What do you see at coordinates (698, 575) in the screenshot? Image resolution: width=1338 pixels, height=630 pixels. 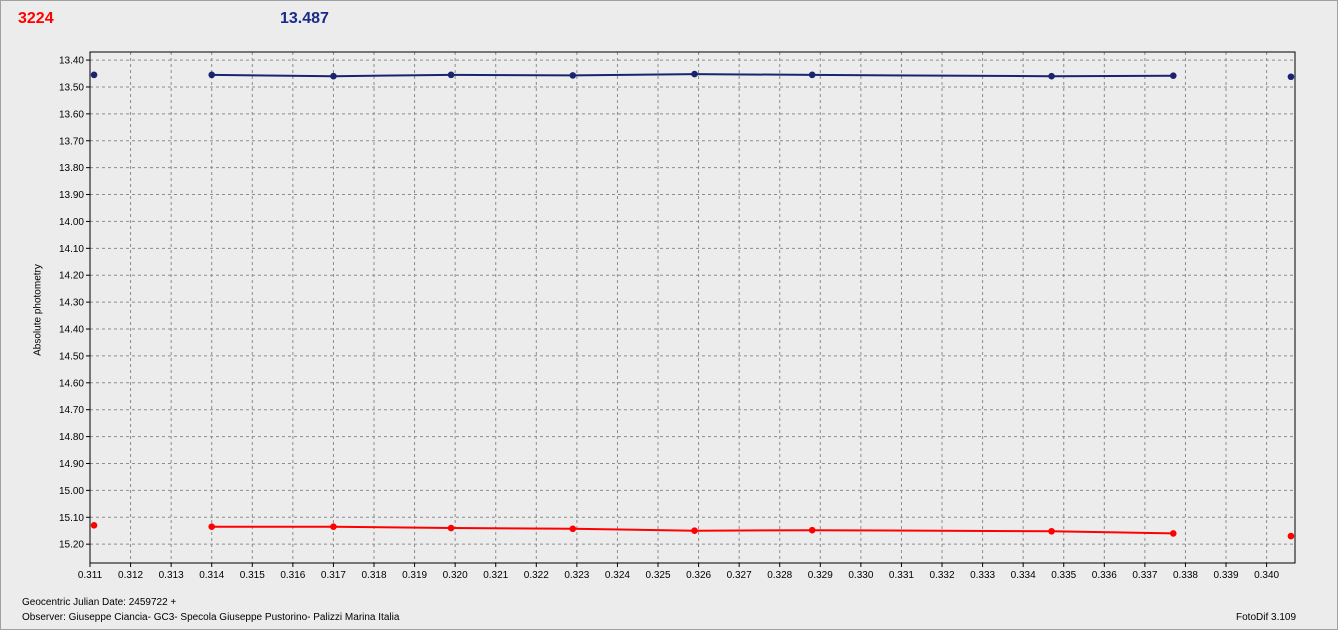 I see `x-tick-label: 0.326` at bounding box center [698, 575].